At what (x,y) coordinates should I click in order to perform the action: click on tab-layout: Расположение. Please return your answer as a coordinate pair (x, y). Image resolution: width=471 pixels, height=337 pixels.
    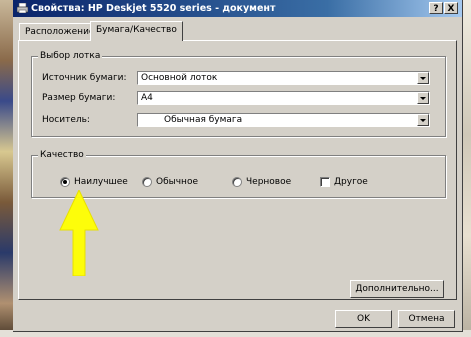
    Looking at the image, I should click on (60, 31).